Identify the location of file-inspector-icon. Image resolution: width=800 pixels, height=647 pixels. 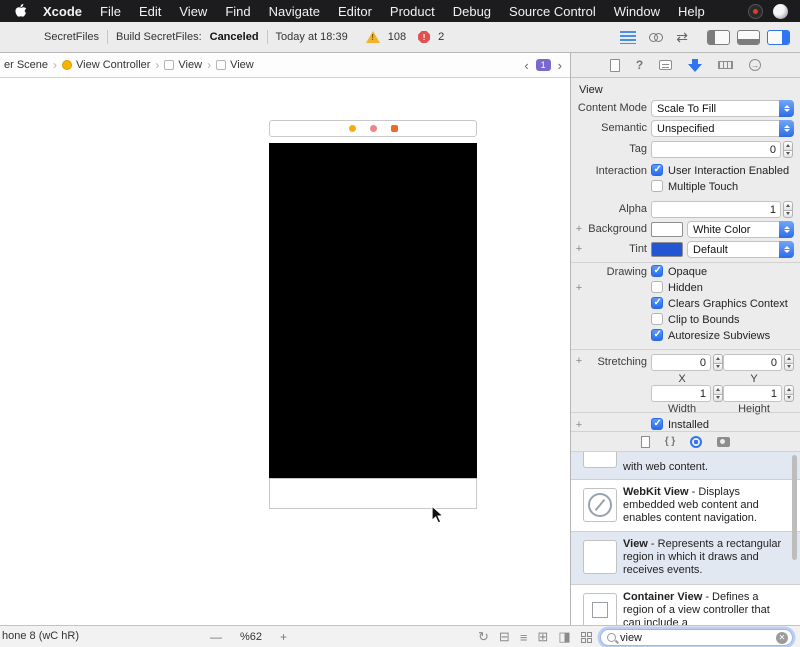
(614, 65).